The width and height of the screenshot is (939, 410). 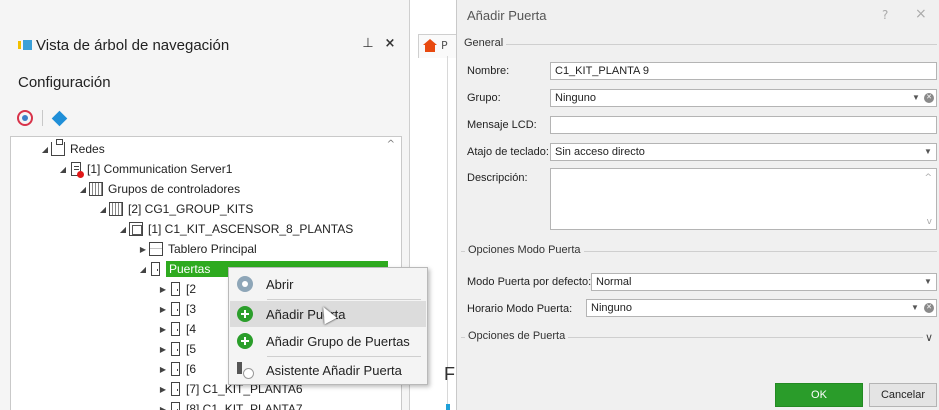 What do you see at coordinates (156, 249) in the screenshot?
I see `panel-icon` at bounding box center [156, 249].